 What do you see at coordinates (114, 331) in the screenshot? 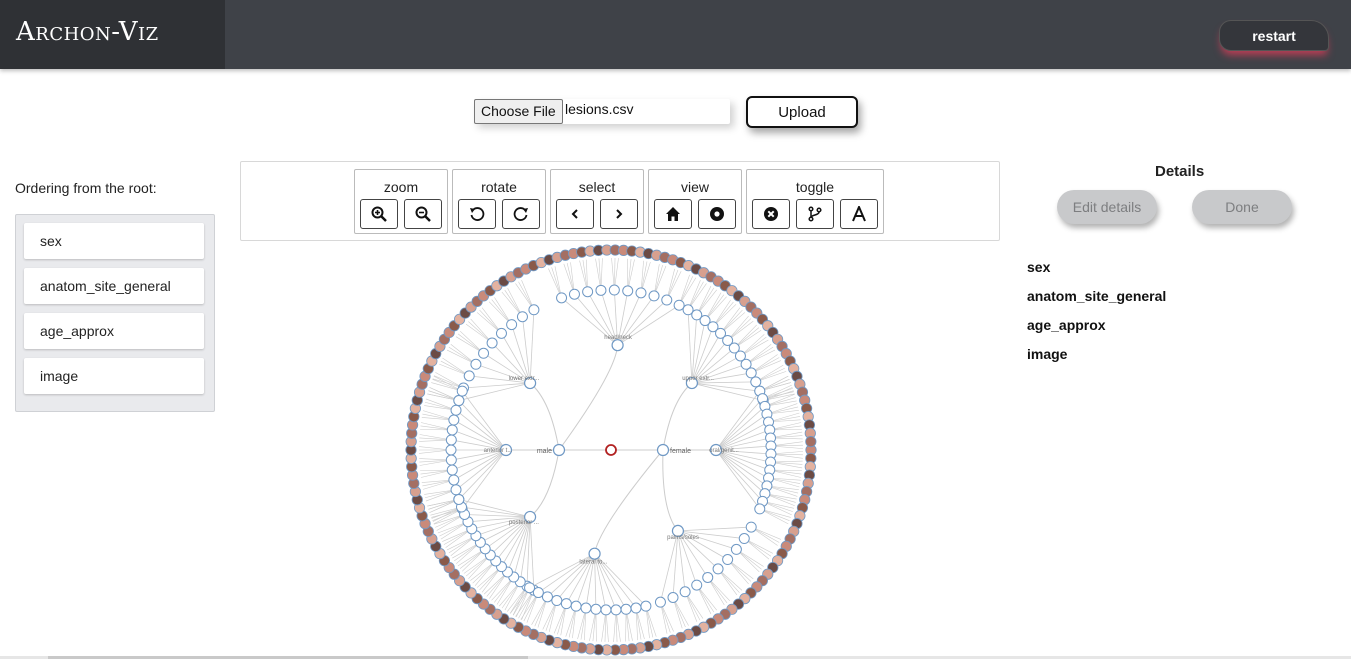
I see `ordering-item-age: age_approx` at bounding box center [114, 331].